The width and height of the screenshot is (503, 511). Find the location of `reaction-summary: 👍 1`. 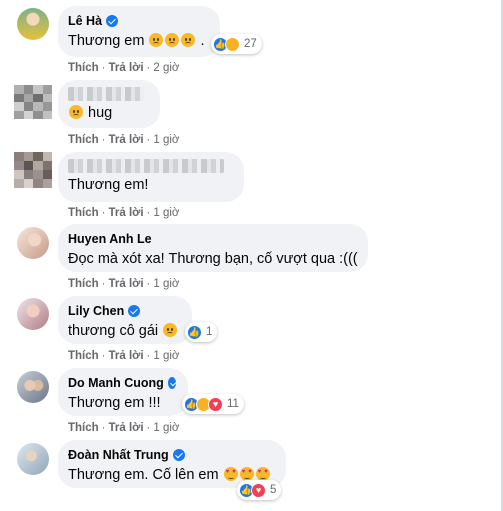

reaction-summary: 👍 1 is located at coordinates (201, 332).